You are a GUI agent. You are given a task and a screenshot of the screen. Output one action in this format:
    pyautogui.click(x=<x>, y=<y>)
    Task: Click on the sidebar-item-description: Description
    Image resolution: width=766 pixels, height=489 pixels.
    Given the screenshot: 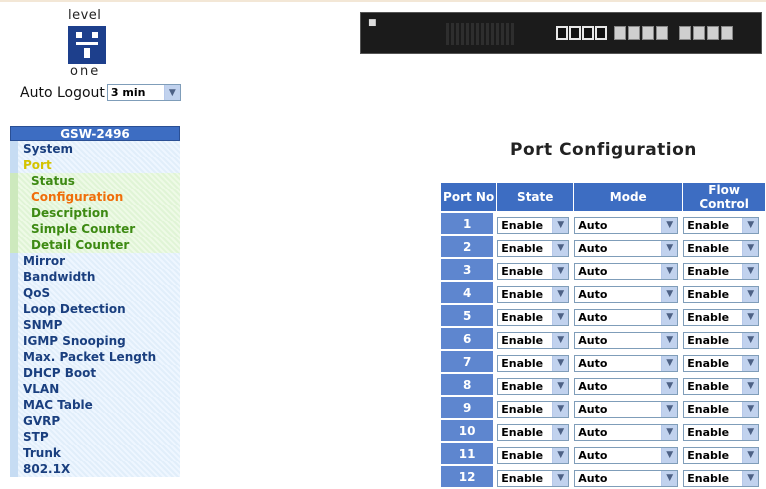 What is the action you would take?
    pyautogui.click(x=95, y=213)
    